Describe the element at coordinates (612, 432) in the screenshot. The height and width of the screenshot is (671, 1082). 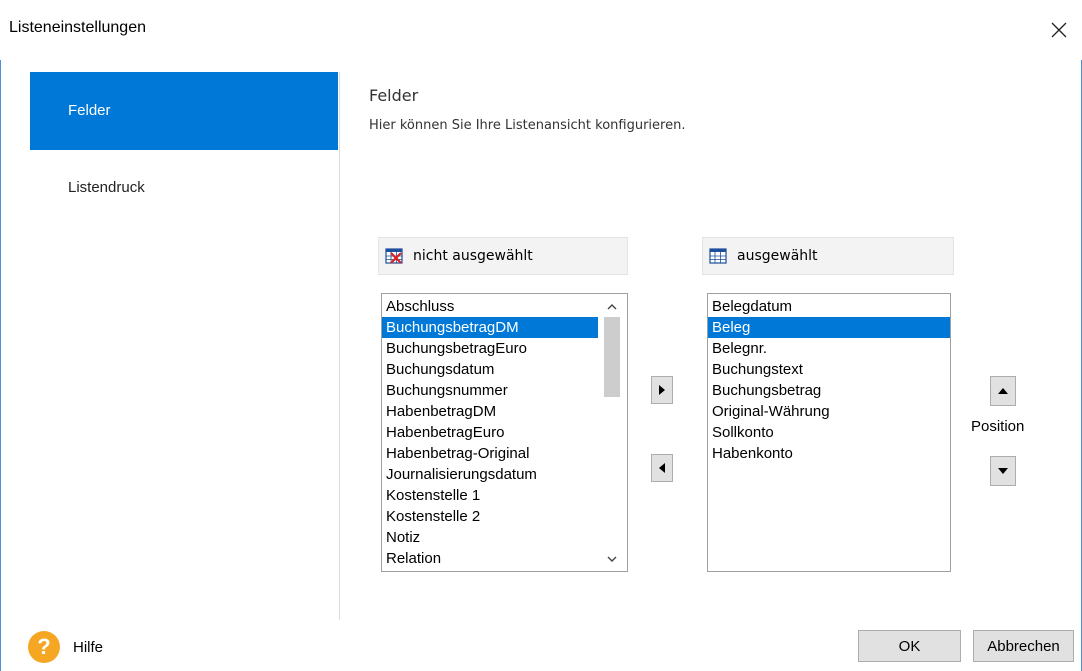
I see `available-fields-scrollbar` at that location.